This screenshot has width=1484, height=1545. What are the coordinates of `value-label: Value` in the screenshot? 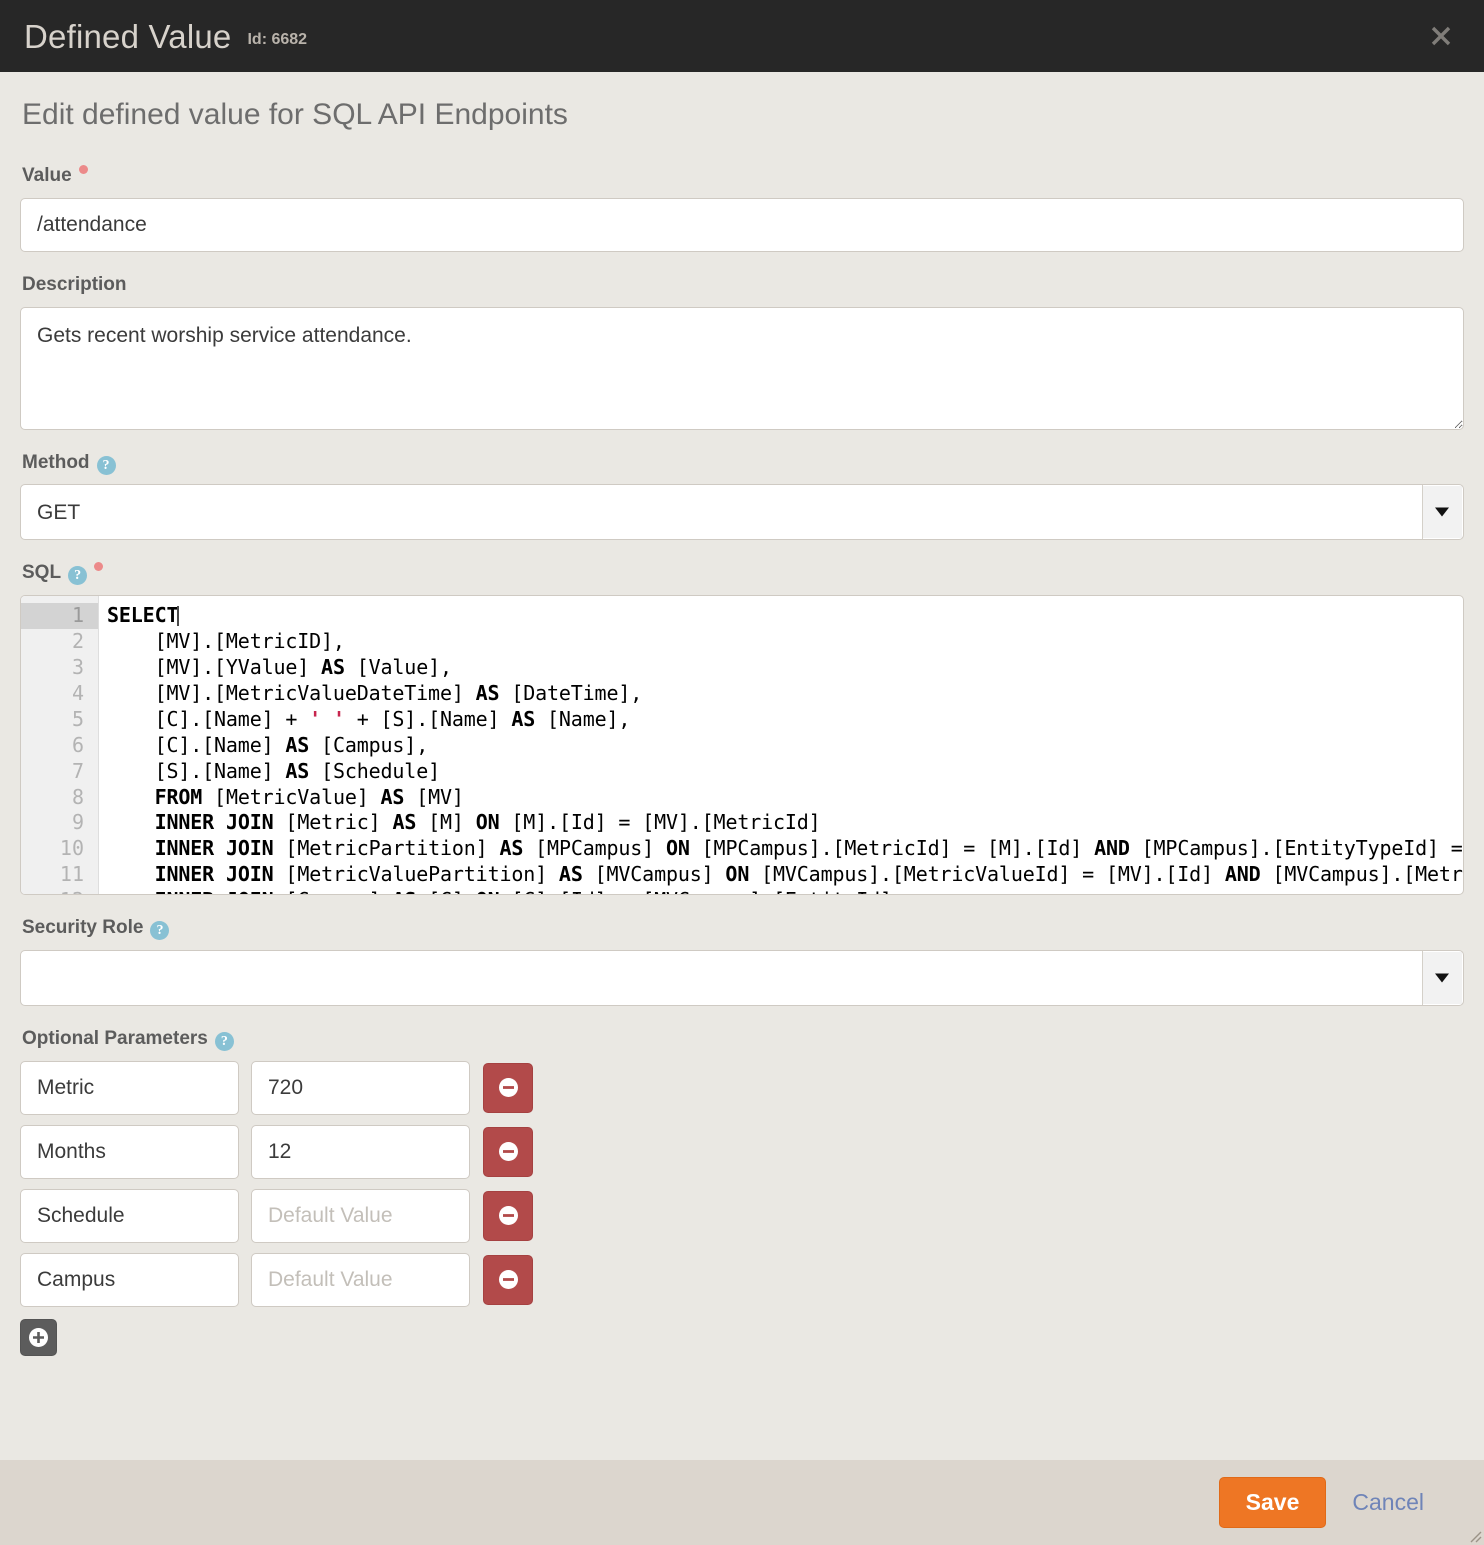 It's located at (743, 176).